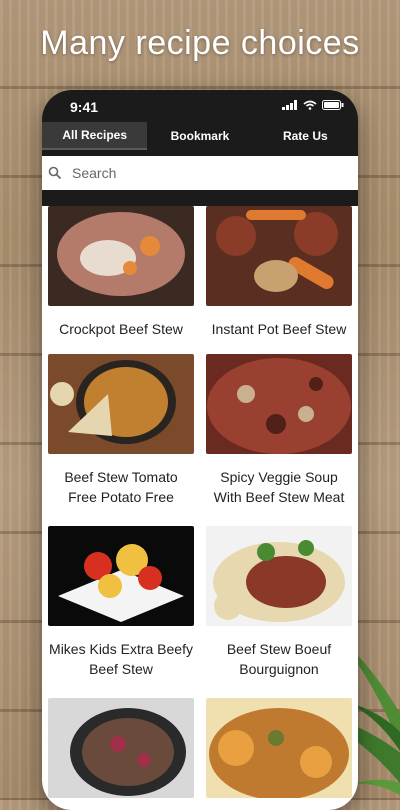 This screenshot has width=400, height=810. What do you see at coordinates (279, 329) in the screenshot?
I see `recipe-title: Instant Pot Beef Stew` at bounding box center [279, 329].